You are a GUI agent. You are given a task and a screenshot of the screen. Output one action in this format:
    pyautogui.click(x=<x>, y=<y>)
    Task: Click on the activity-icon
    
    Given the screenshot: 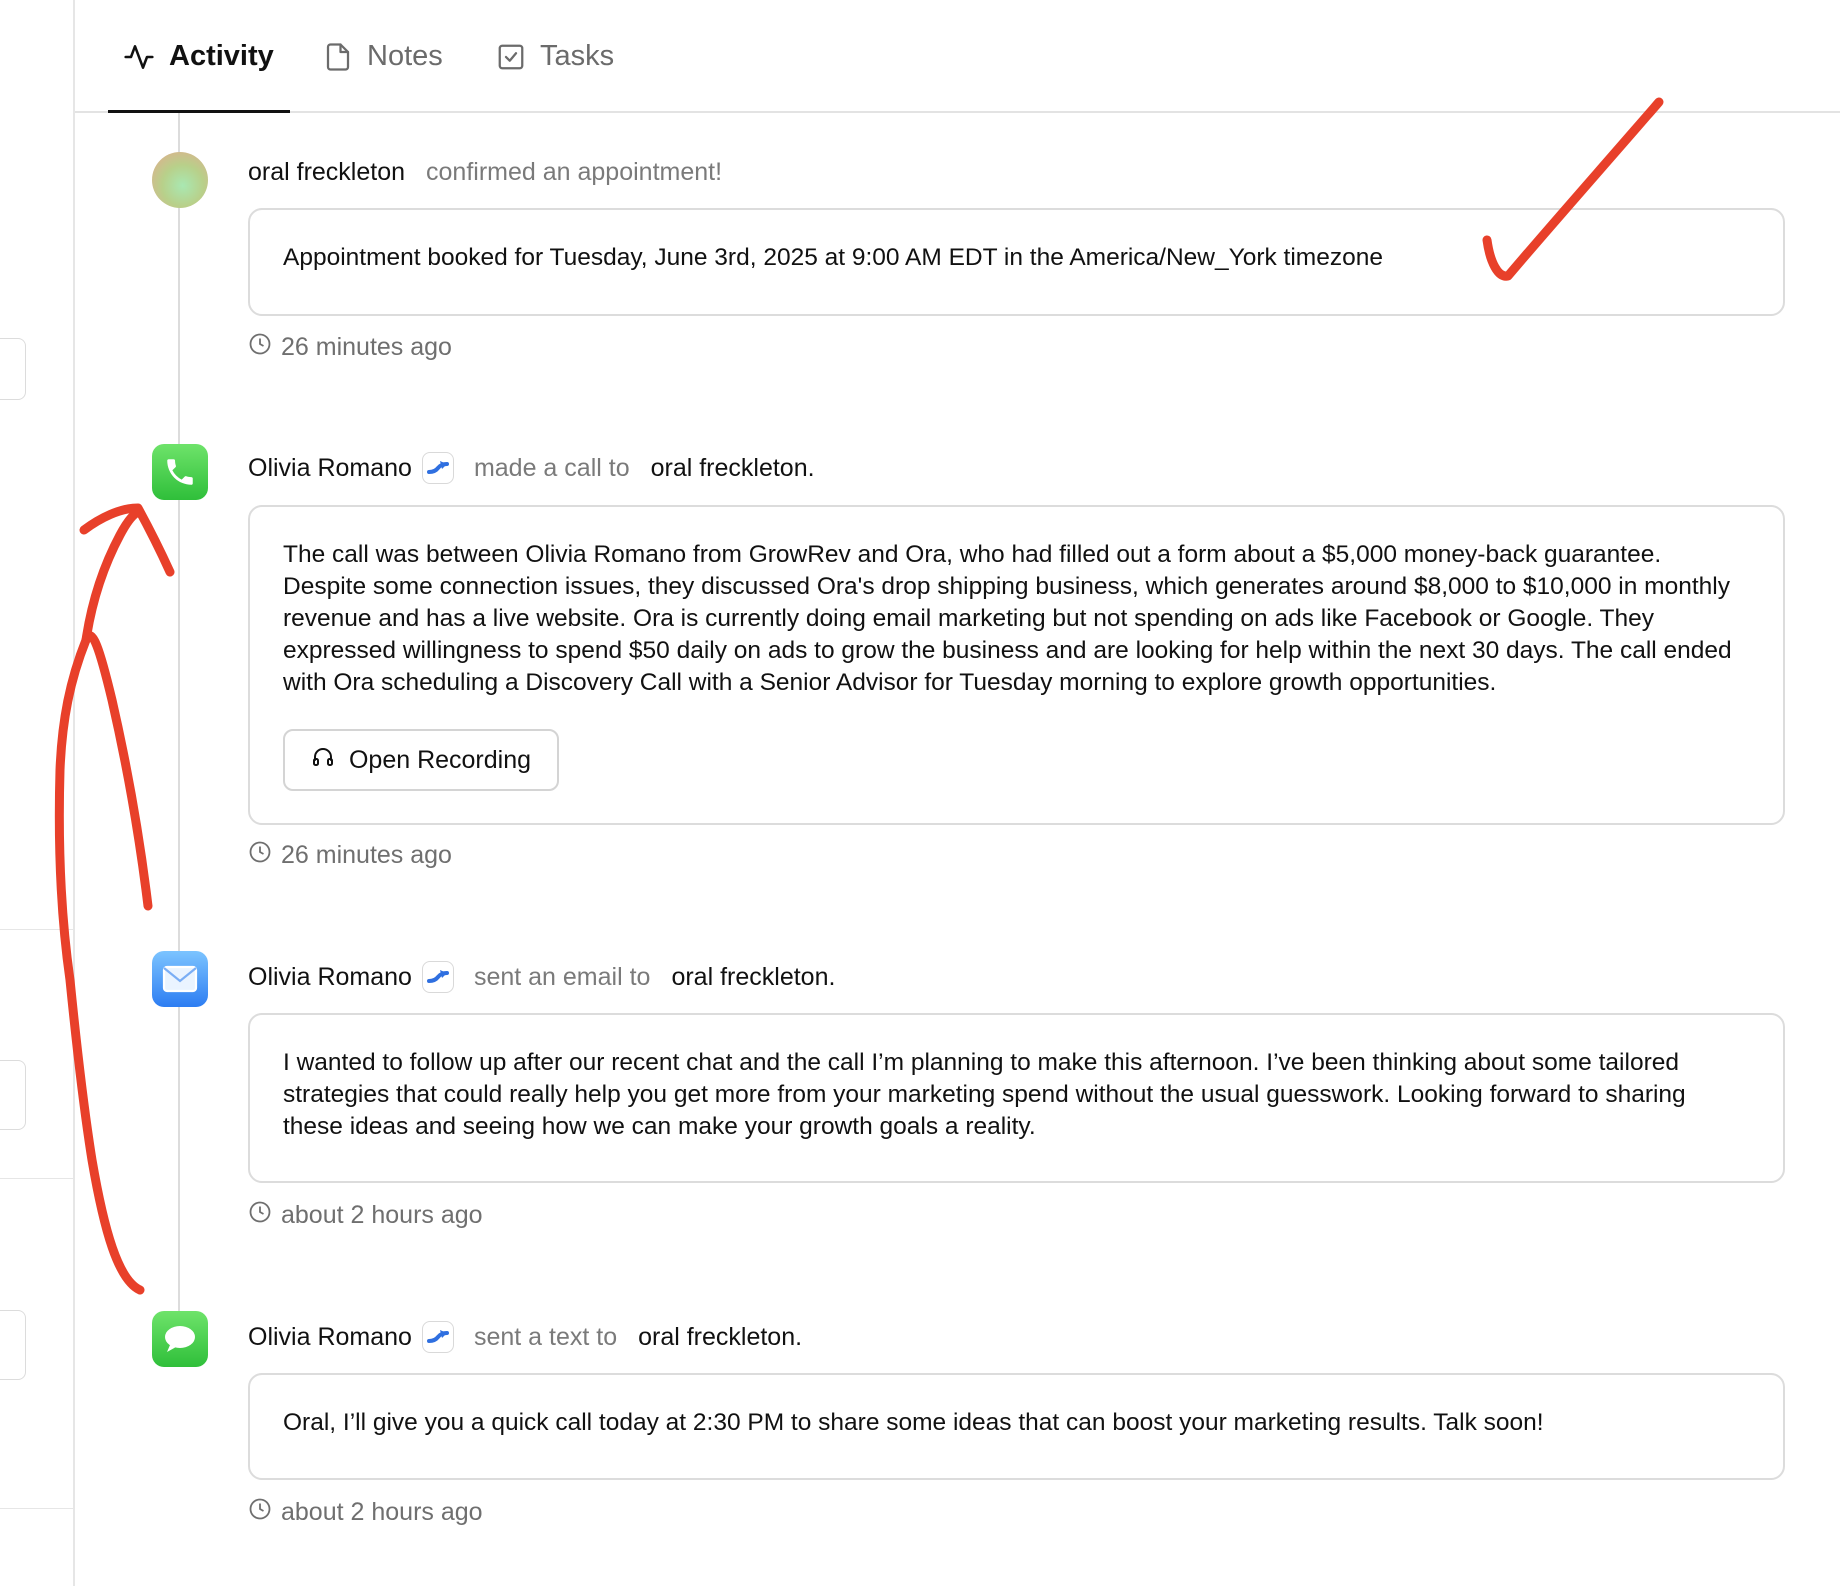 What is the action you would take?
    pyautogui.click(x=139, y=57)
    